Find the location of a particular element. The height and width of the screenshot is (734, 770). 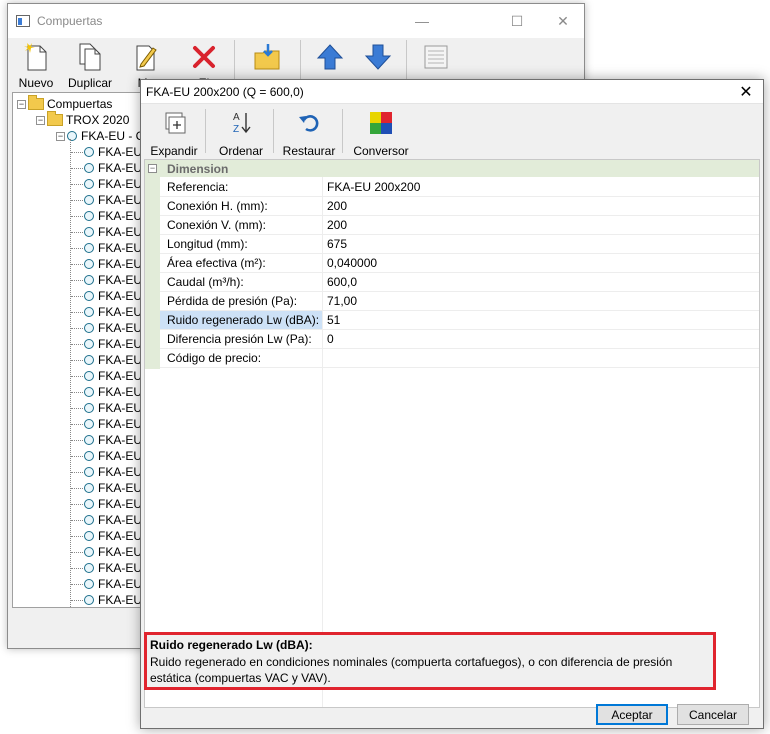

property-row: Código de precio: is located at coordinates (459, 358).